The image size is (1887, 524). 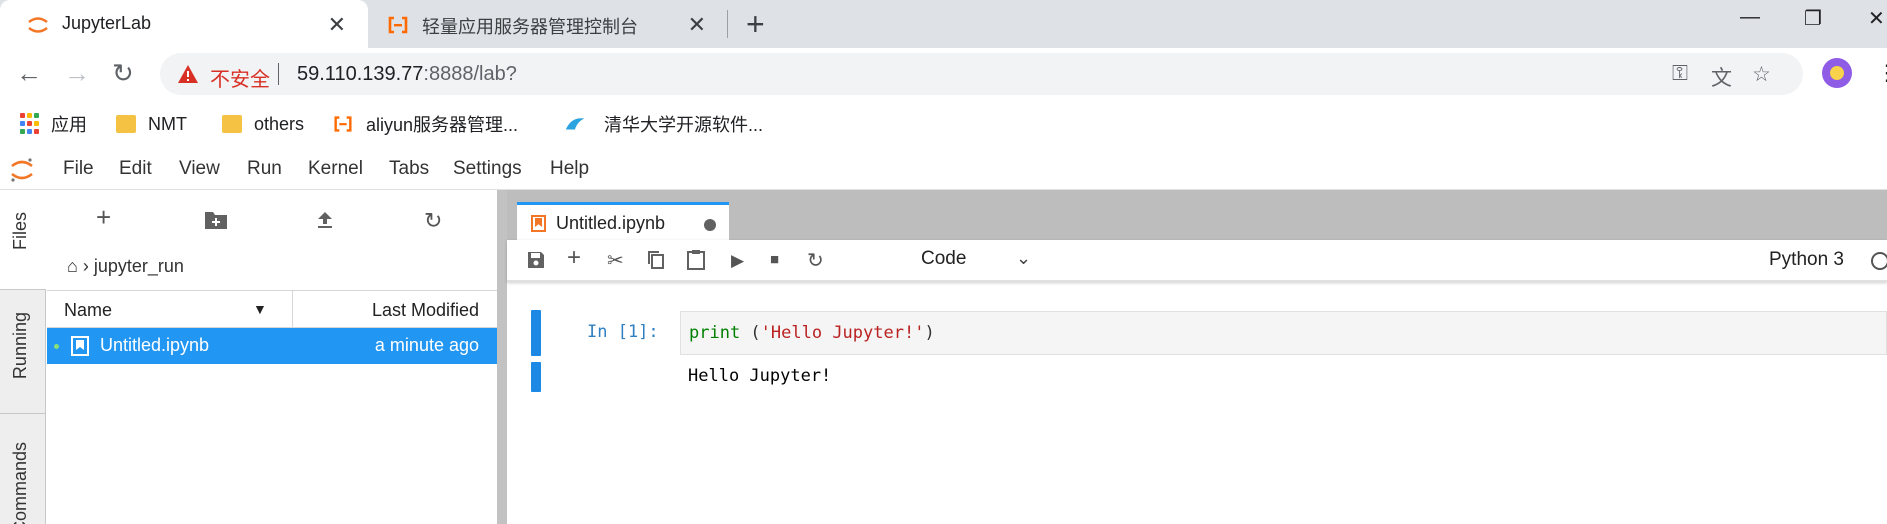 I want to click on sidebar-tab-running: Running, so click(x=23, y=352).